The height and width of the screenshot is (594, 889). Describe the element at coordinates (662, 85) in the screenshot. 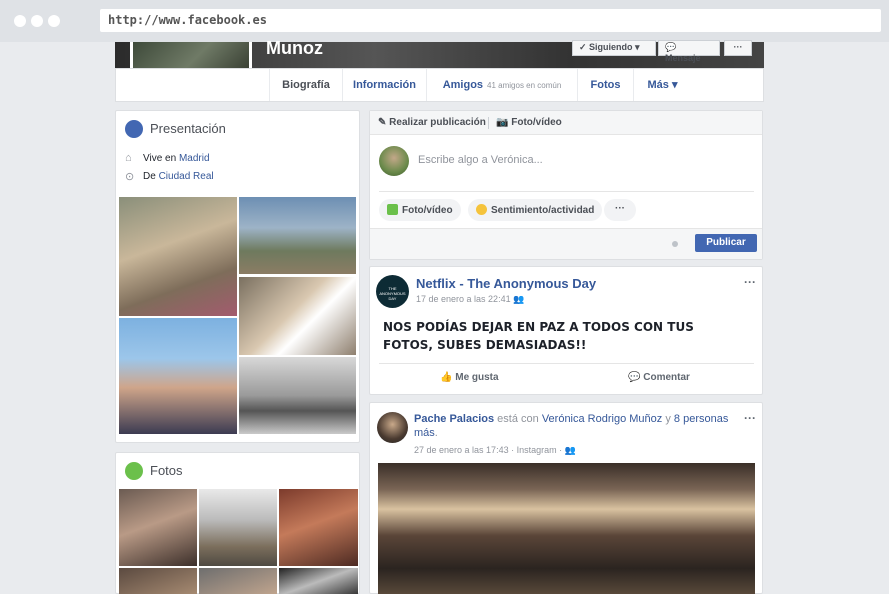

I see `tab-mas: Más ▾` at that location.